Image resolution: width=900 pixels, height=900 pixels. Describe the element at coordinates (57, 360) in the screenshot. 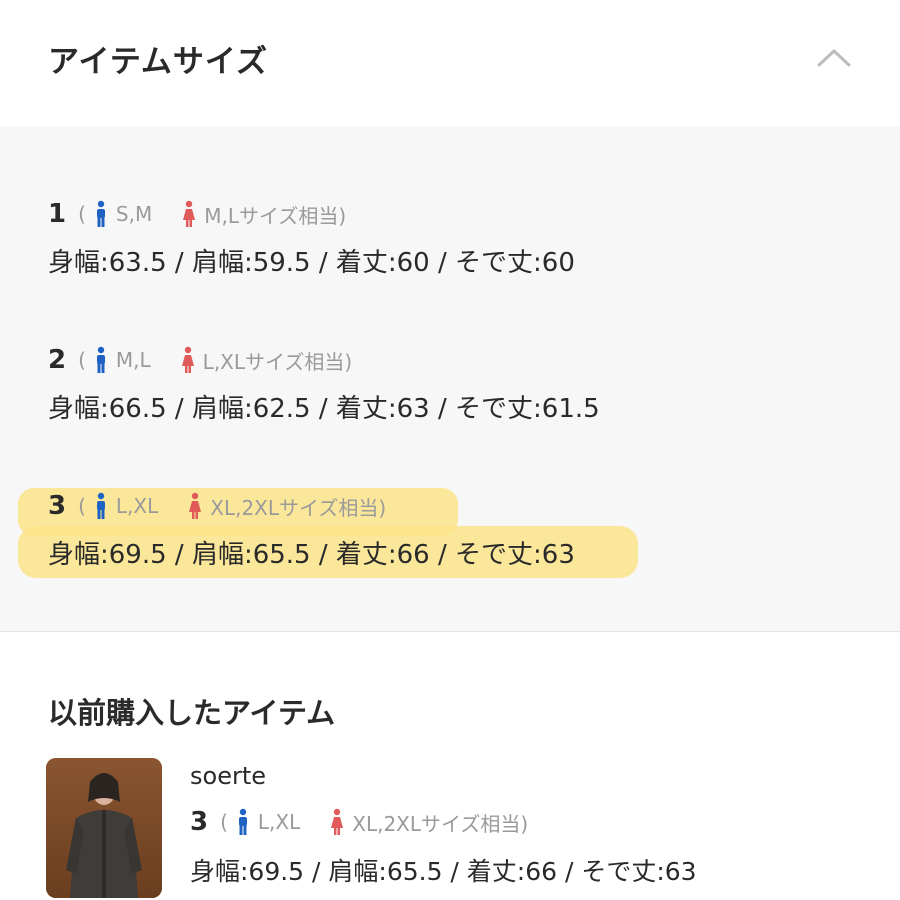

I see `size-number: 2` at that location.